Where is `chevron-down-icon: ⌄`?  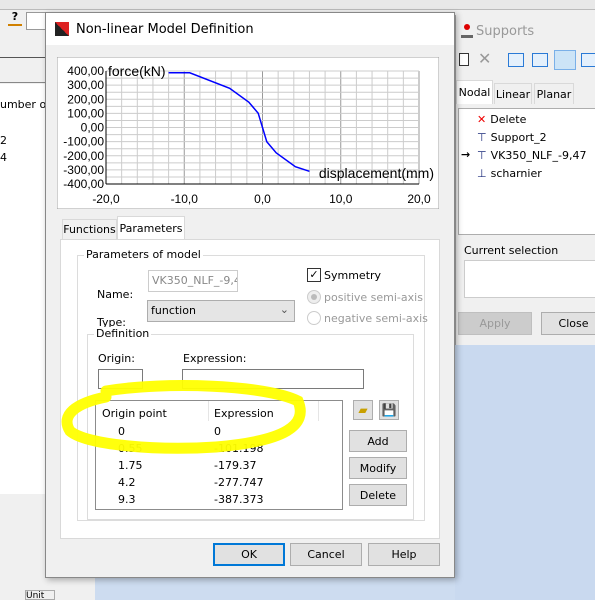 chevron-down-icon: ⌄ is located at coordinates (284, 309).